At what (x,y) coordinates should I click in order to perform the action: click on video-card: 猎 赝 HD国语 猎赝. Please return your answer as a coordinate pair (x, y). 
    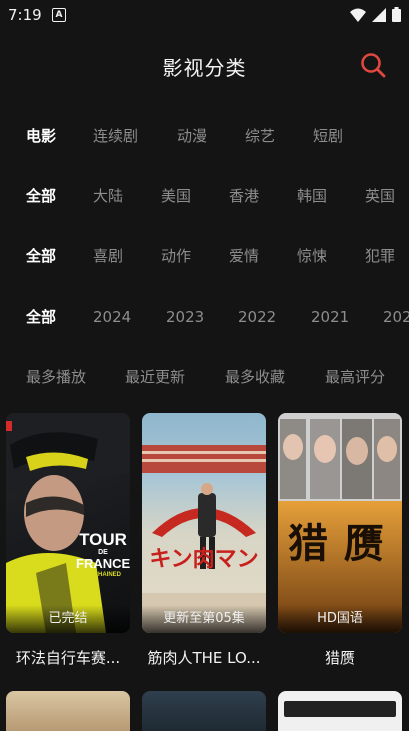
    Looking at the image, I should click on (340, 540).